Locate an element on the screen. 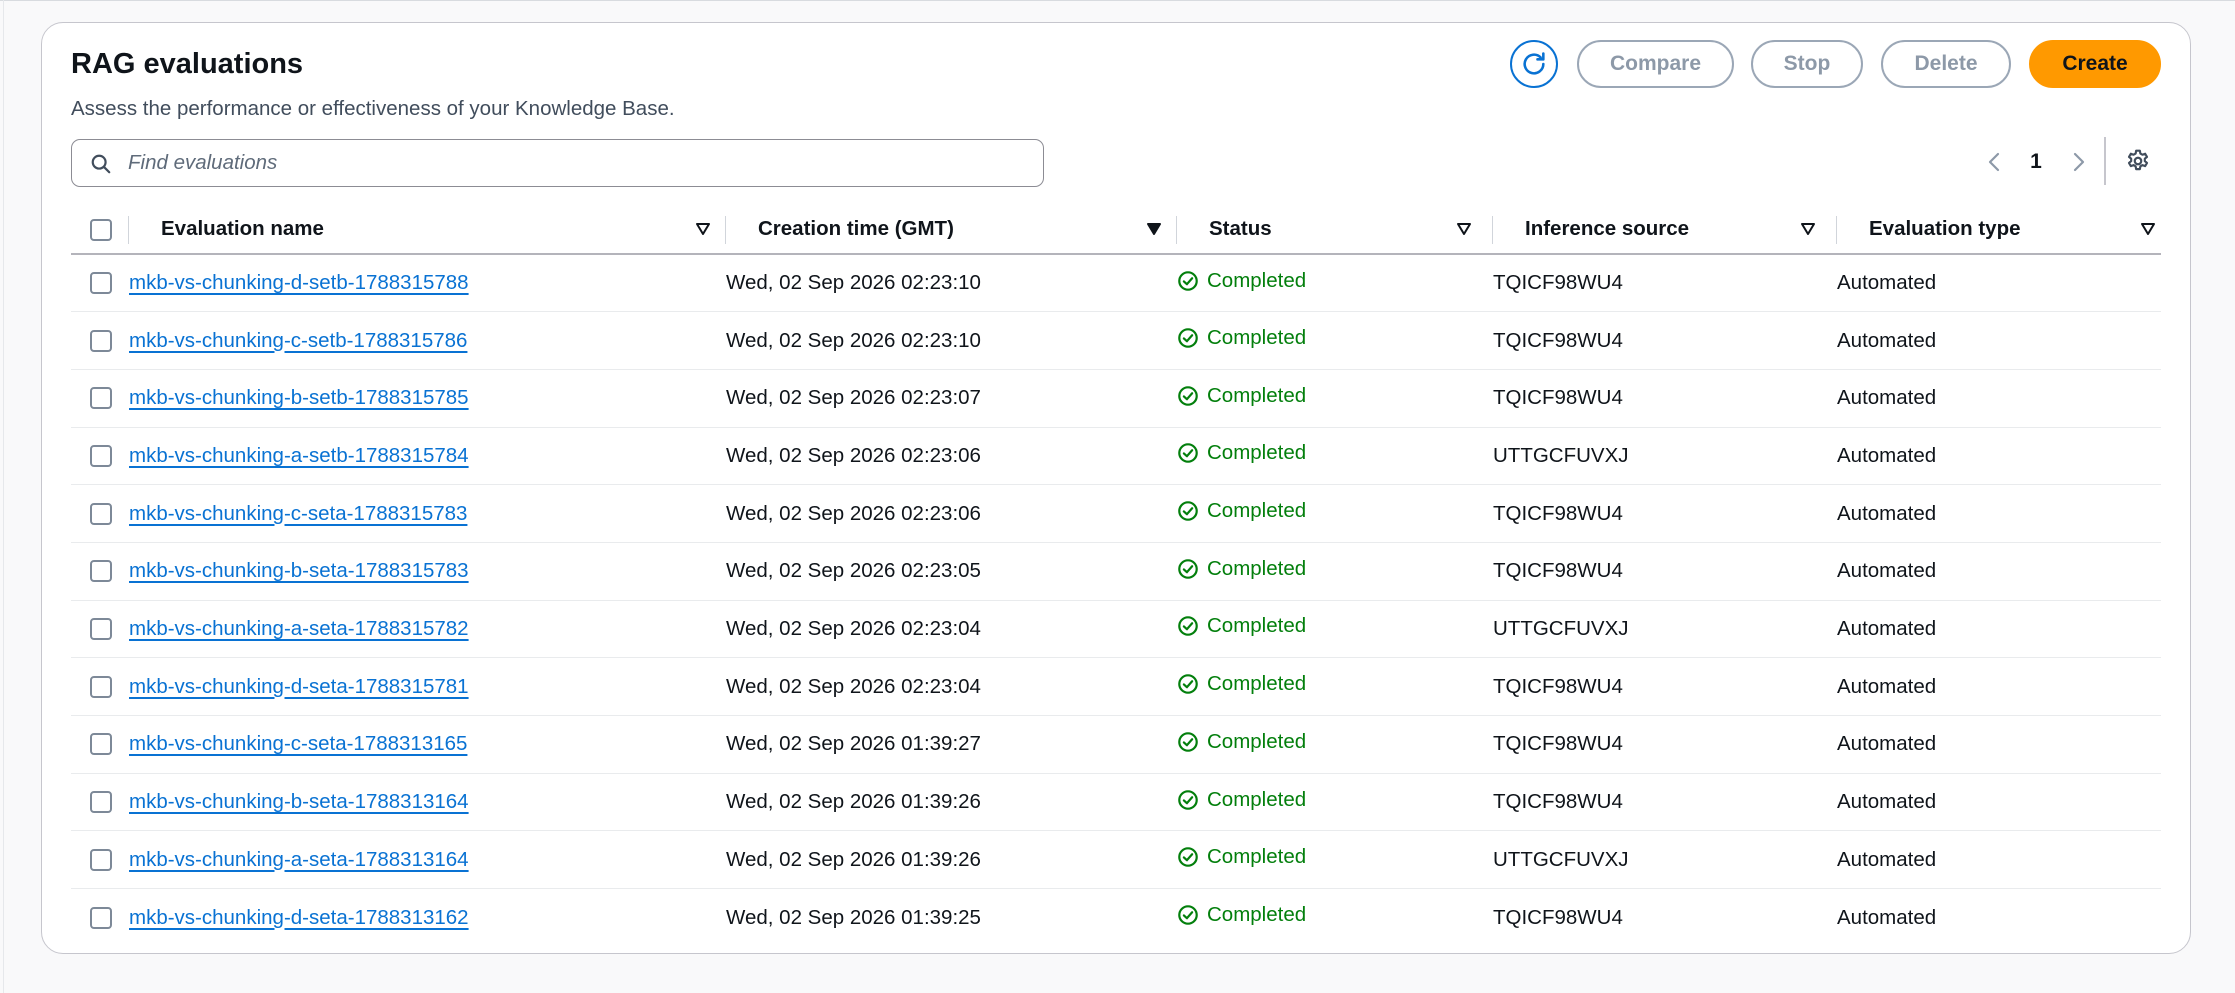 The width and height of the screenshot is (2235, 993). creation-time-cell: Wed, 02 Sep 2026 02:23:06 is located at coordinates (951, 456).